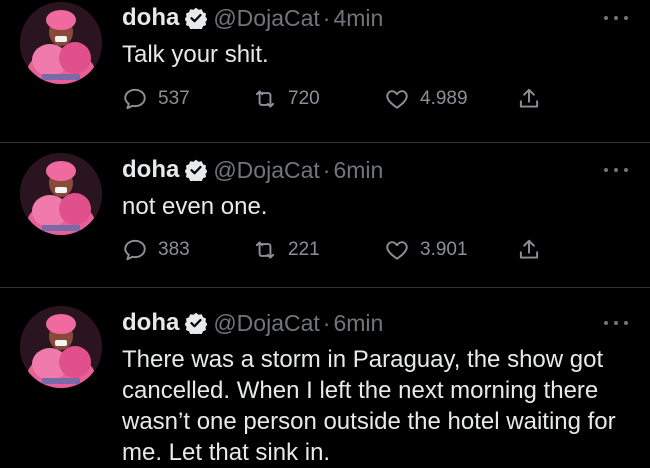 Image resolution: width=650 pixels, height=468 pixels. What do you see at coordinates (195, 54) in the screenshot?
I see `tweet-text: Talk your shit.` at bounding box center [195, 54].